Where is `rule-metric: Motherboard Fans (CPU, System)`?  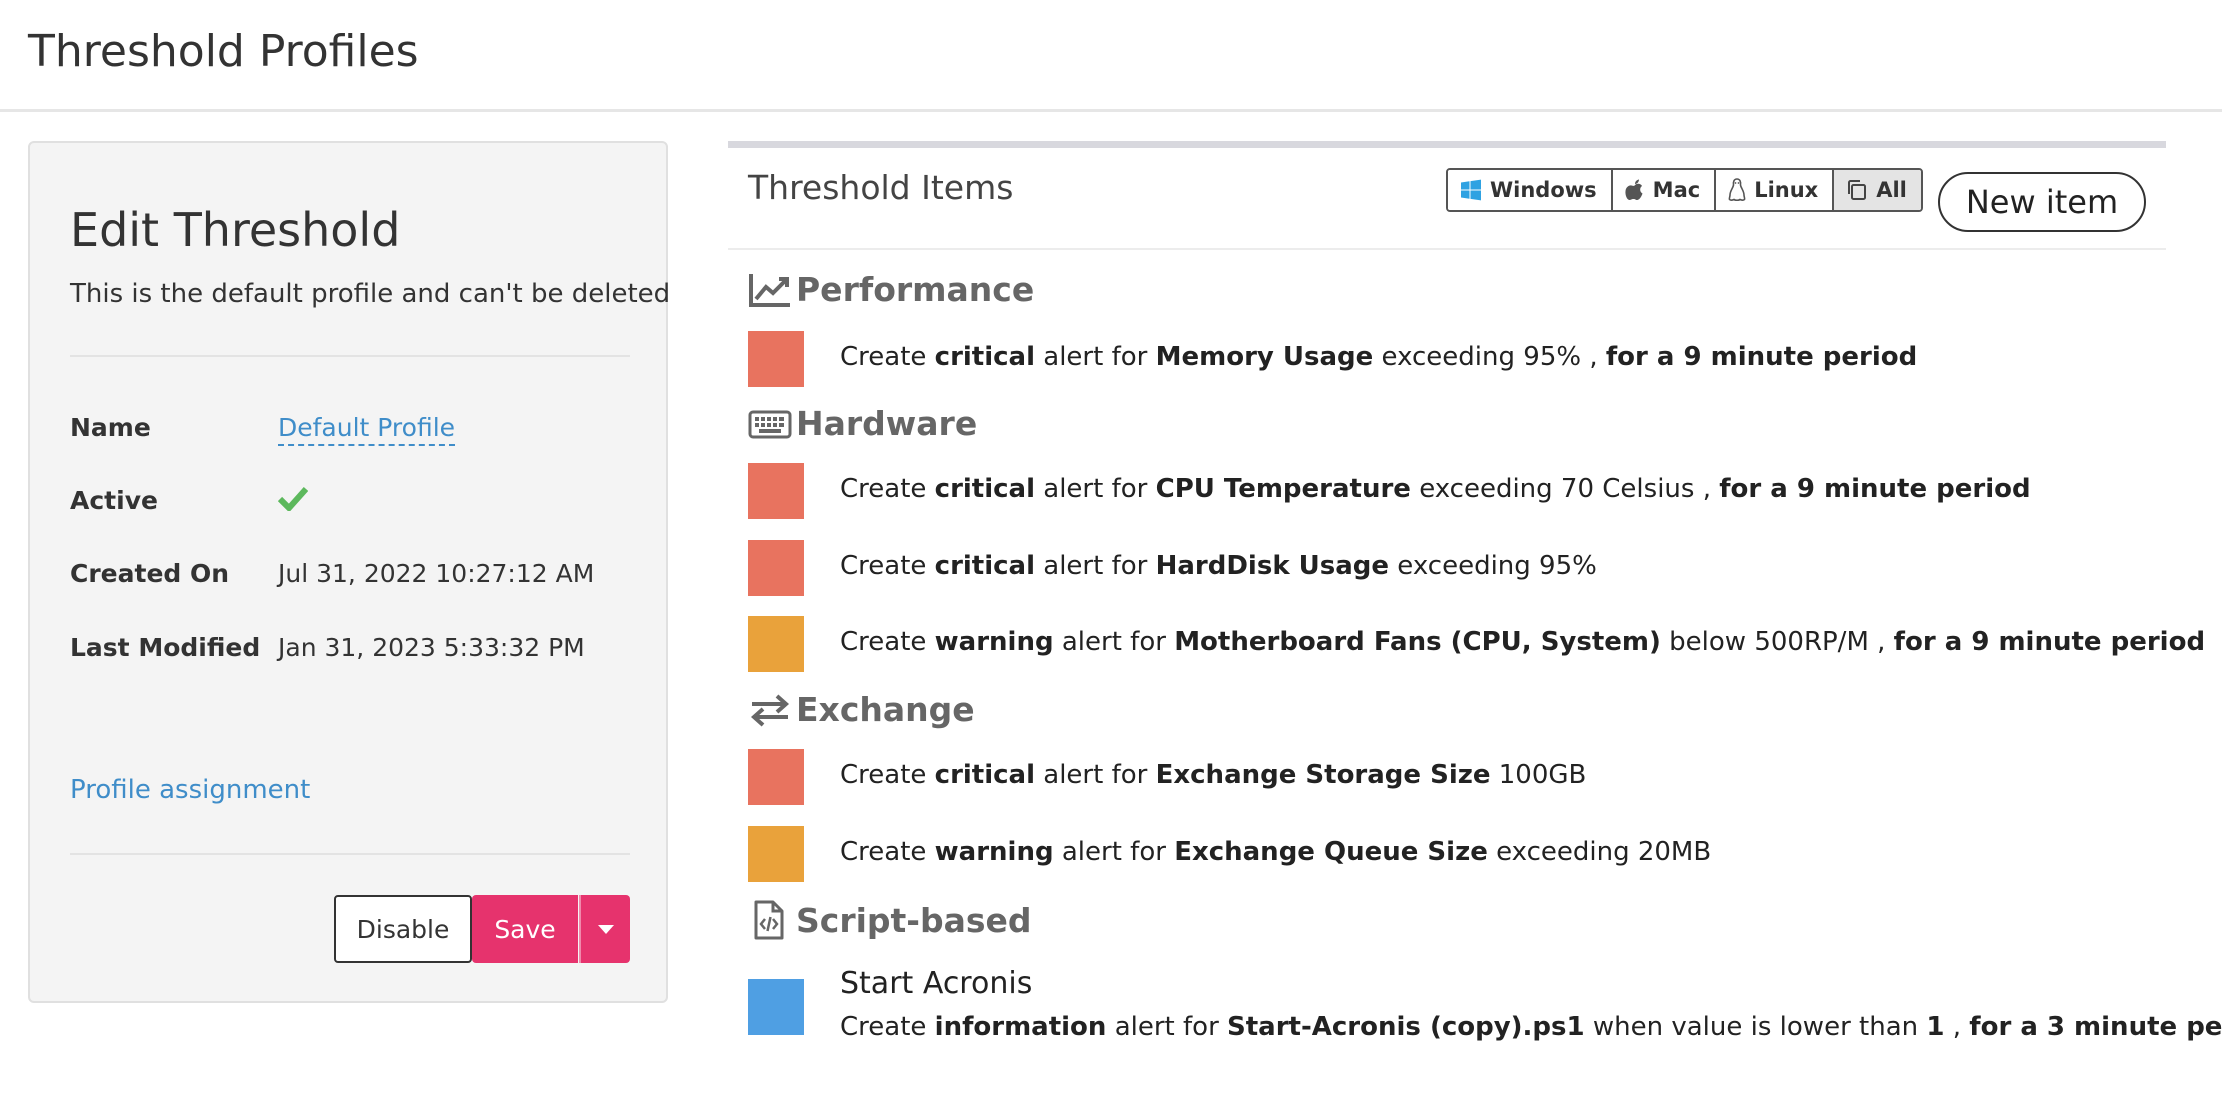 rule-metric: Motherboard Fans (CPU, System) is located at coordinates (1417, 642).